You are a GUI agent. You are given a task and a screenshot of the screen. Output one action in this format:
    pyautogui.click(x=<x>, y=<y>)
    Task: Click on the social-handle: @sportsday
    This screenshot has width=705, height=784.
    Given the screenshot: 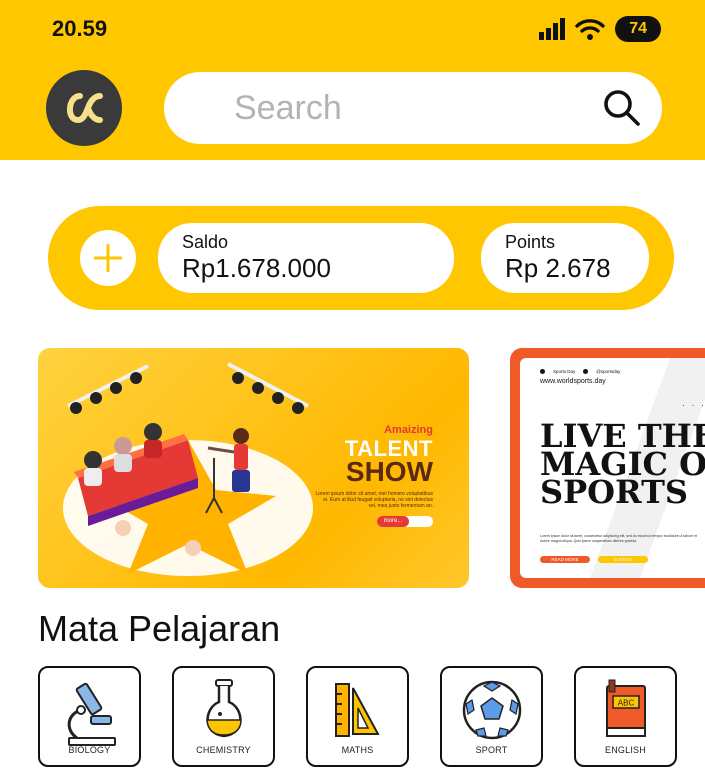 What is the action you would take?
    pyautogui.click(x=608, y=371)
    